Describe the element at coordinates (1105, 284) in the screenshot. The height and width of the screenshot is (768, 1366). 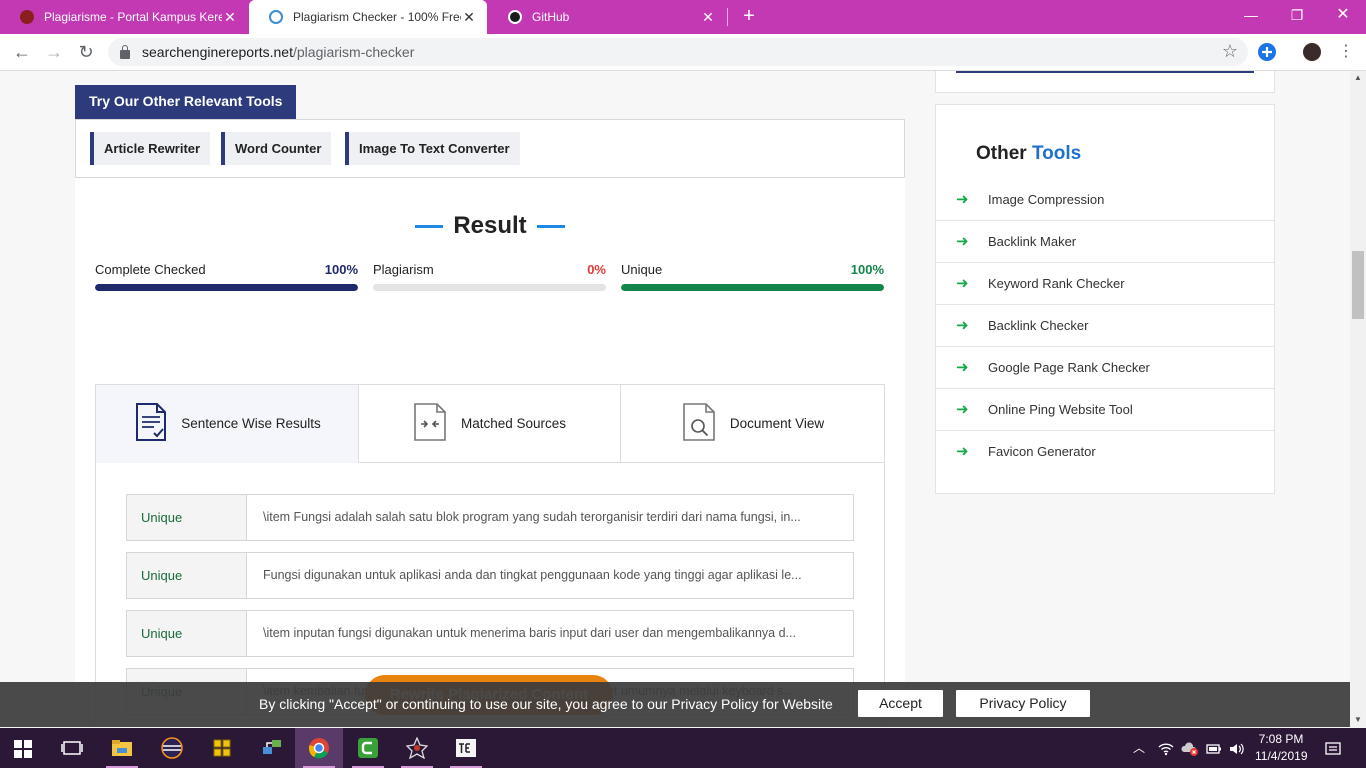
I see `sidebar-item-keyword-rank-checker: ➜ Keyword Rank Checker` at that location.